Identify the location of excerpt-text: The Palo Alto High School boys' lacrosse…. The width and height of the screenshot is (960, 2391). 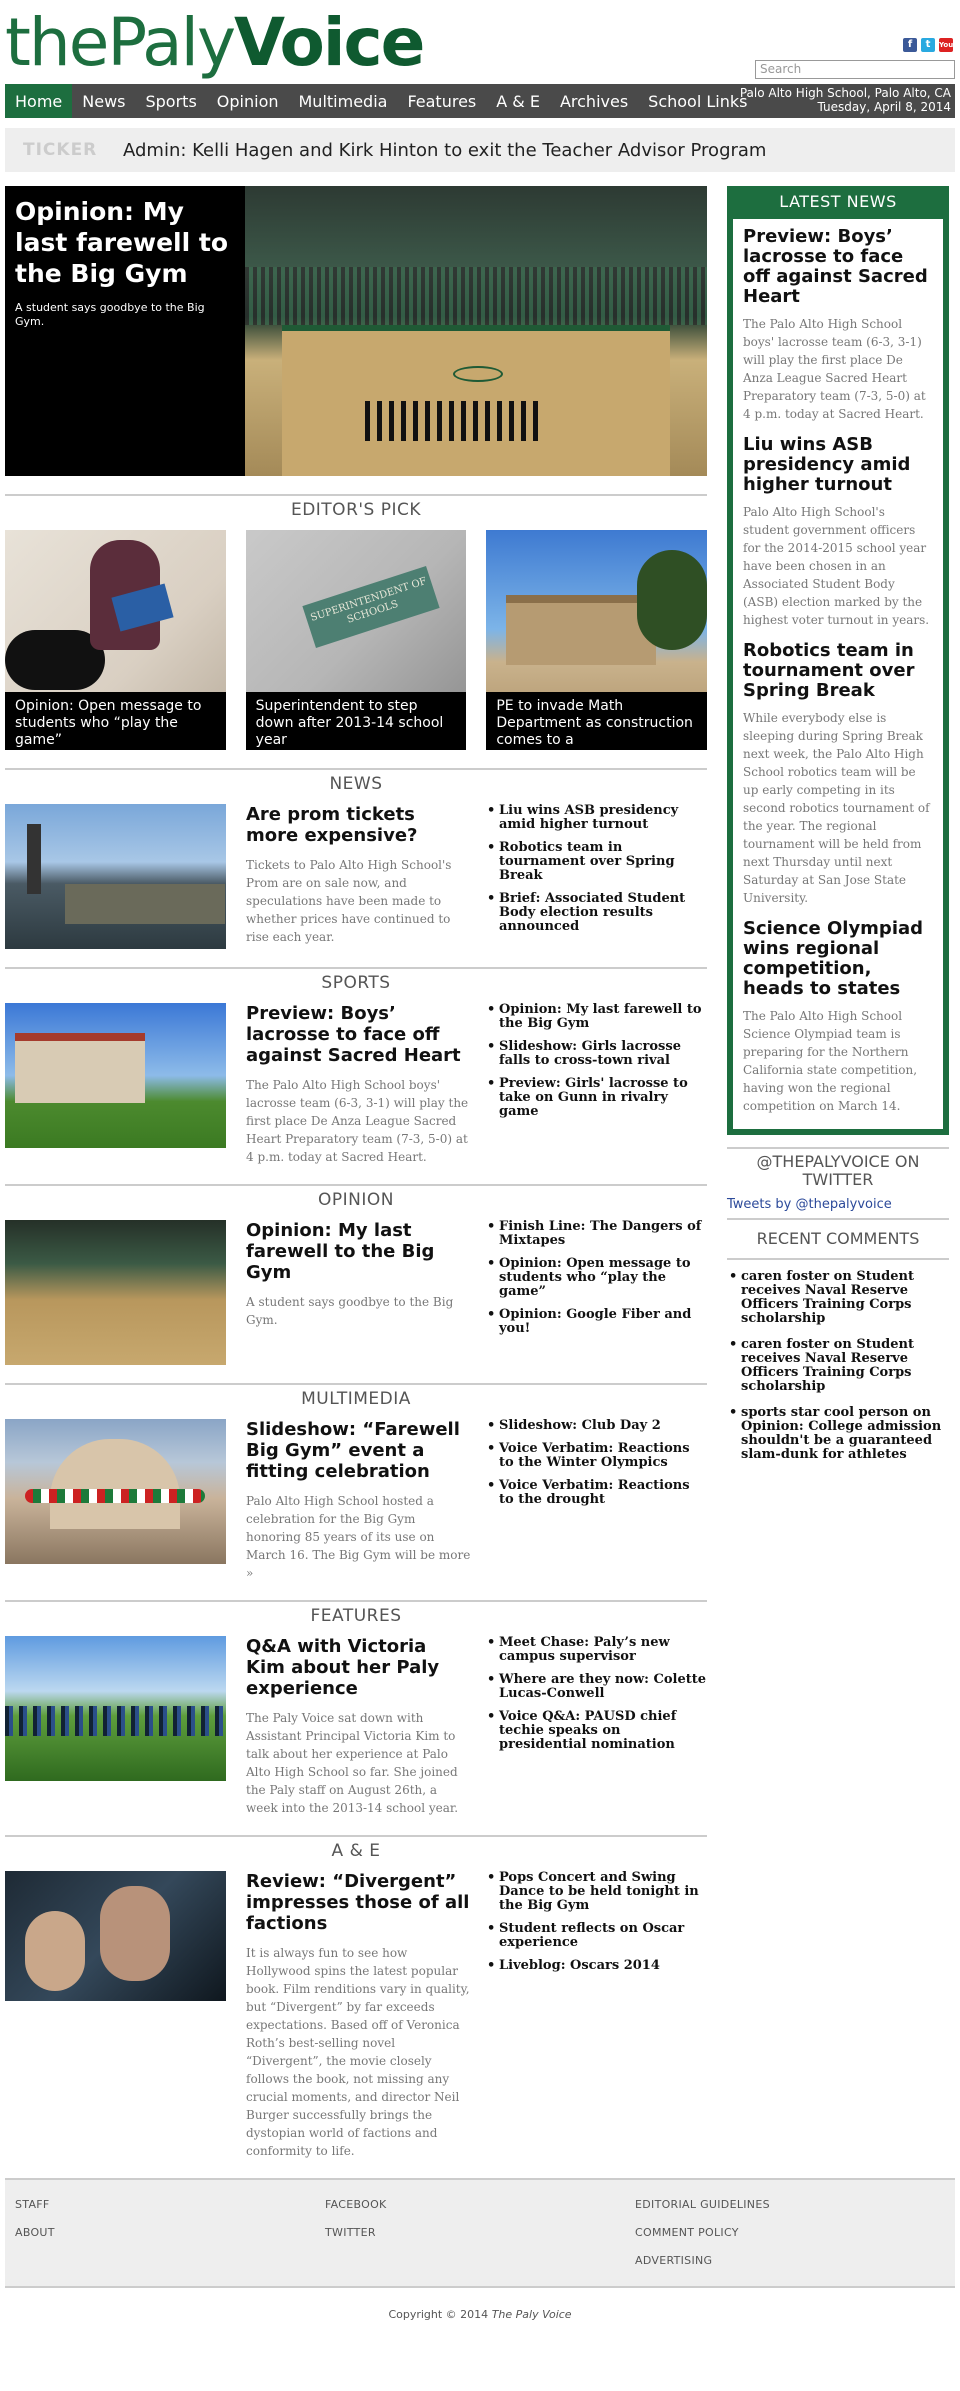
(357, 1121).